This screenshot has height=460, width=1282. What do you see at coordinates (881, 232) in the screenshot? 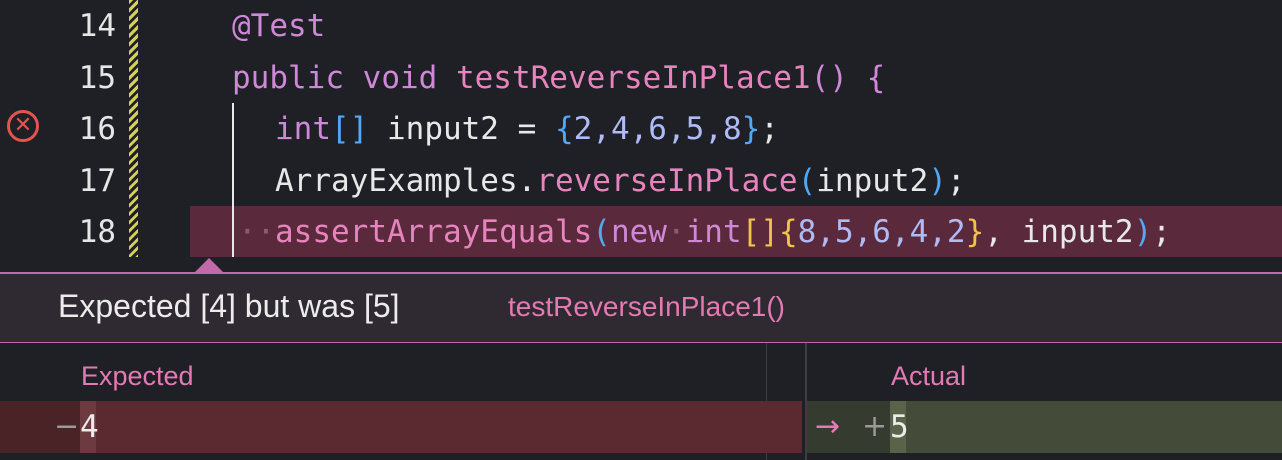
I see `array-values: 8,5,6,4,2` at bounding box center [881, 232].